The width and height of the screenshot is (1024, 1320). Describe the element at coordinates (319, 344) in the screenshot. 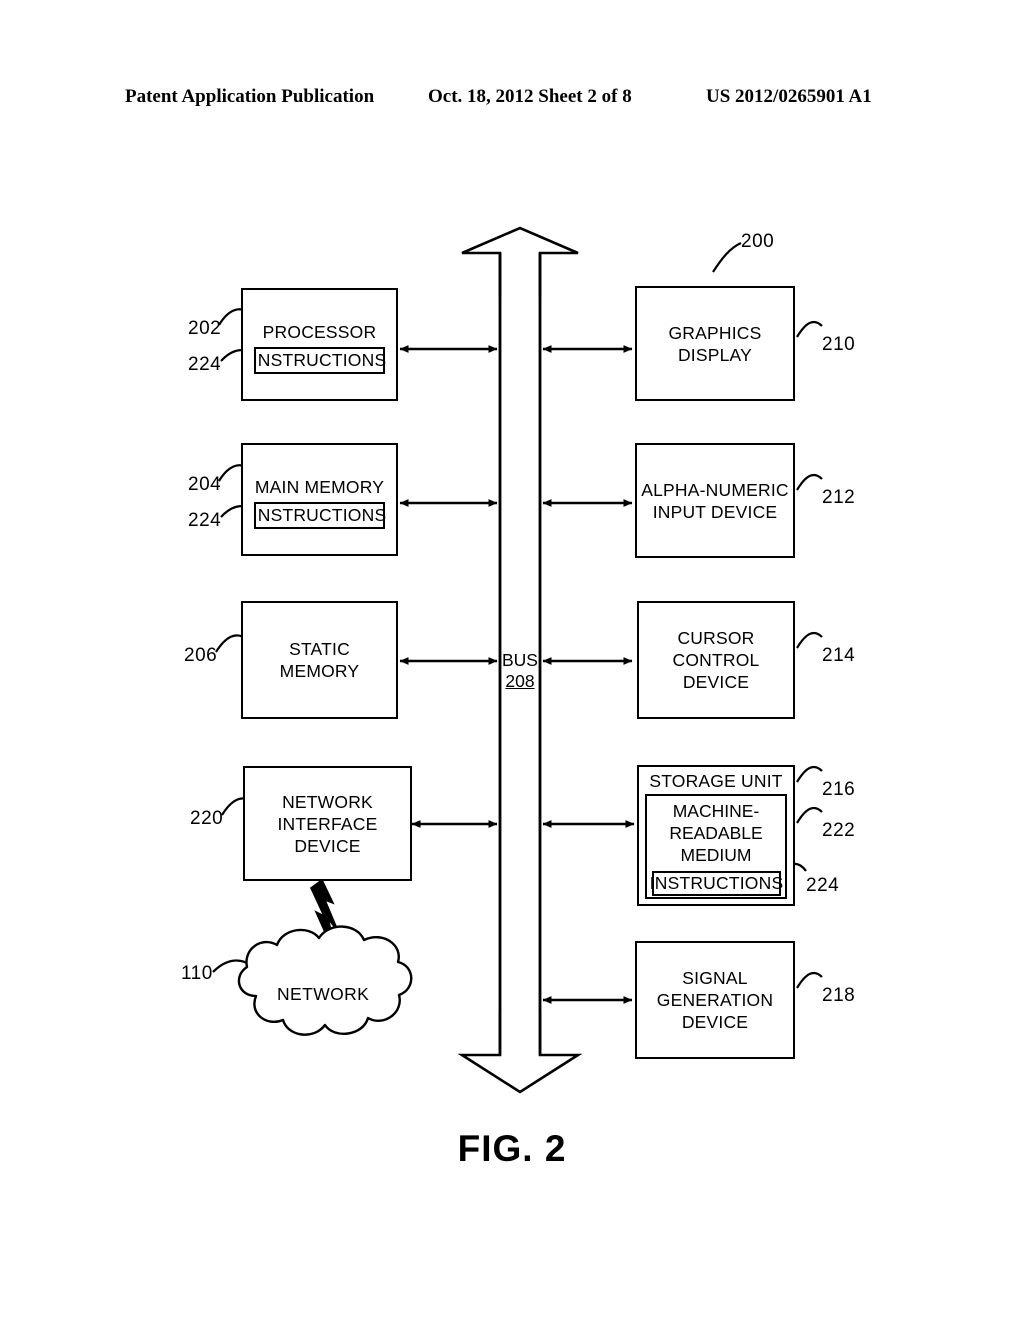

I see `processor-box: PROCESSOR` at that location.